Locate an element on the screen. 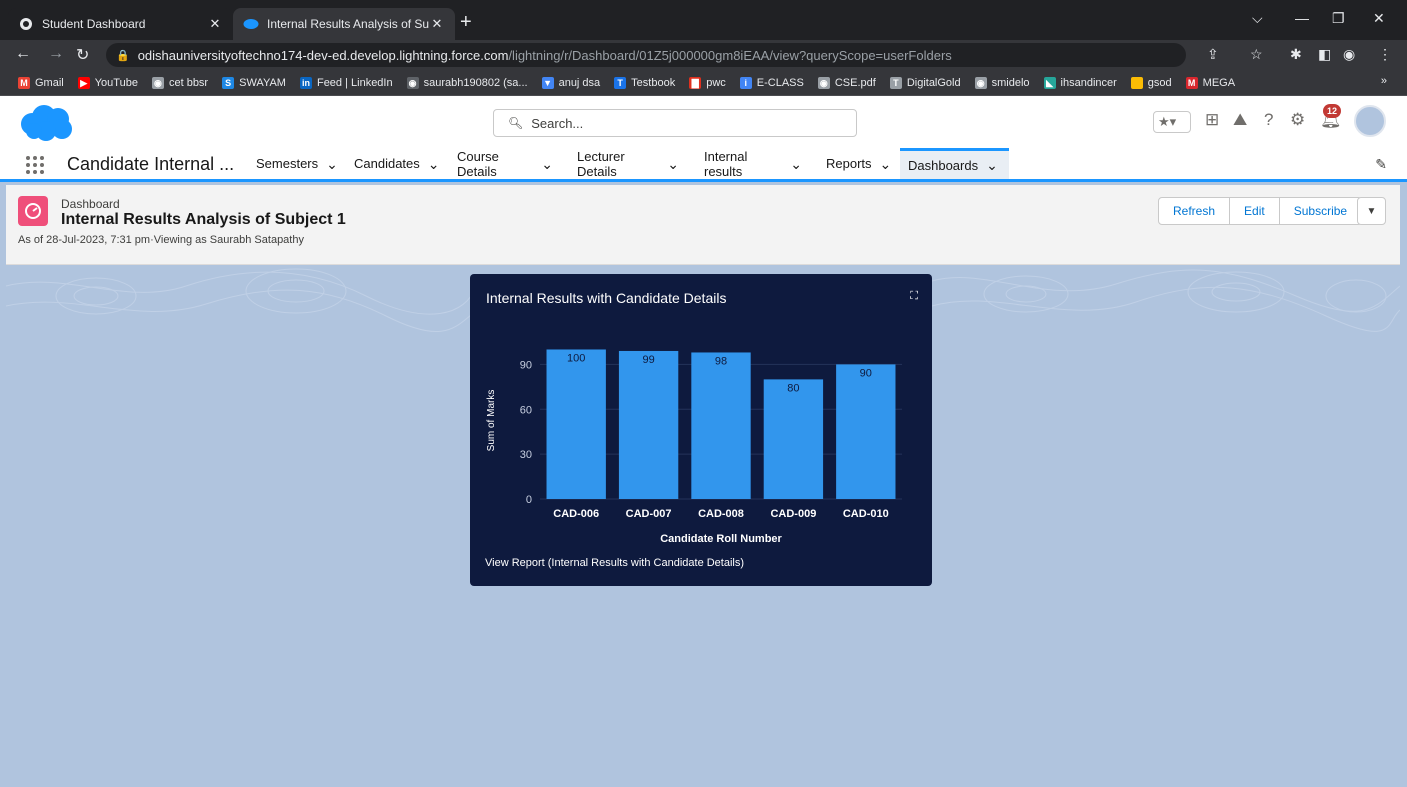 This screenshot has height=787, width=1407. nav-item-label: Internal results is located at coordinates (726, 163).